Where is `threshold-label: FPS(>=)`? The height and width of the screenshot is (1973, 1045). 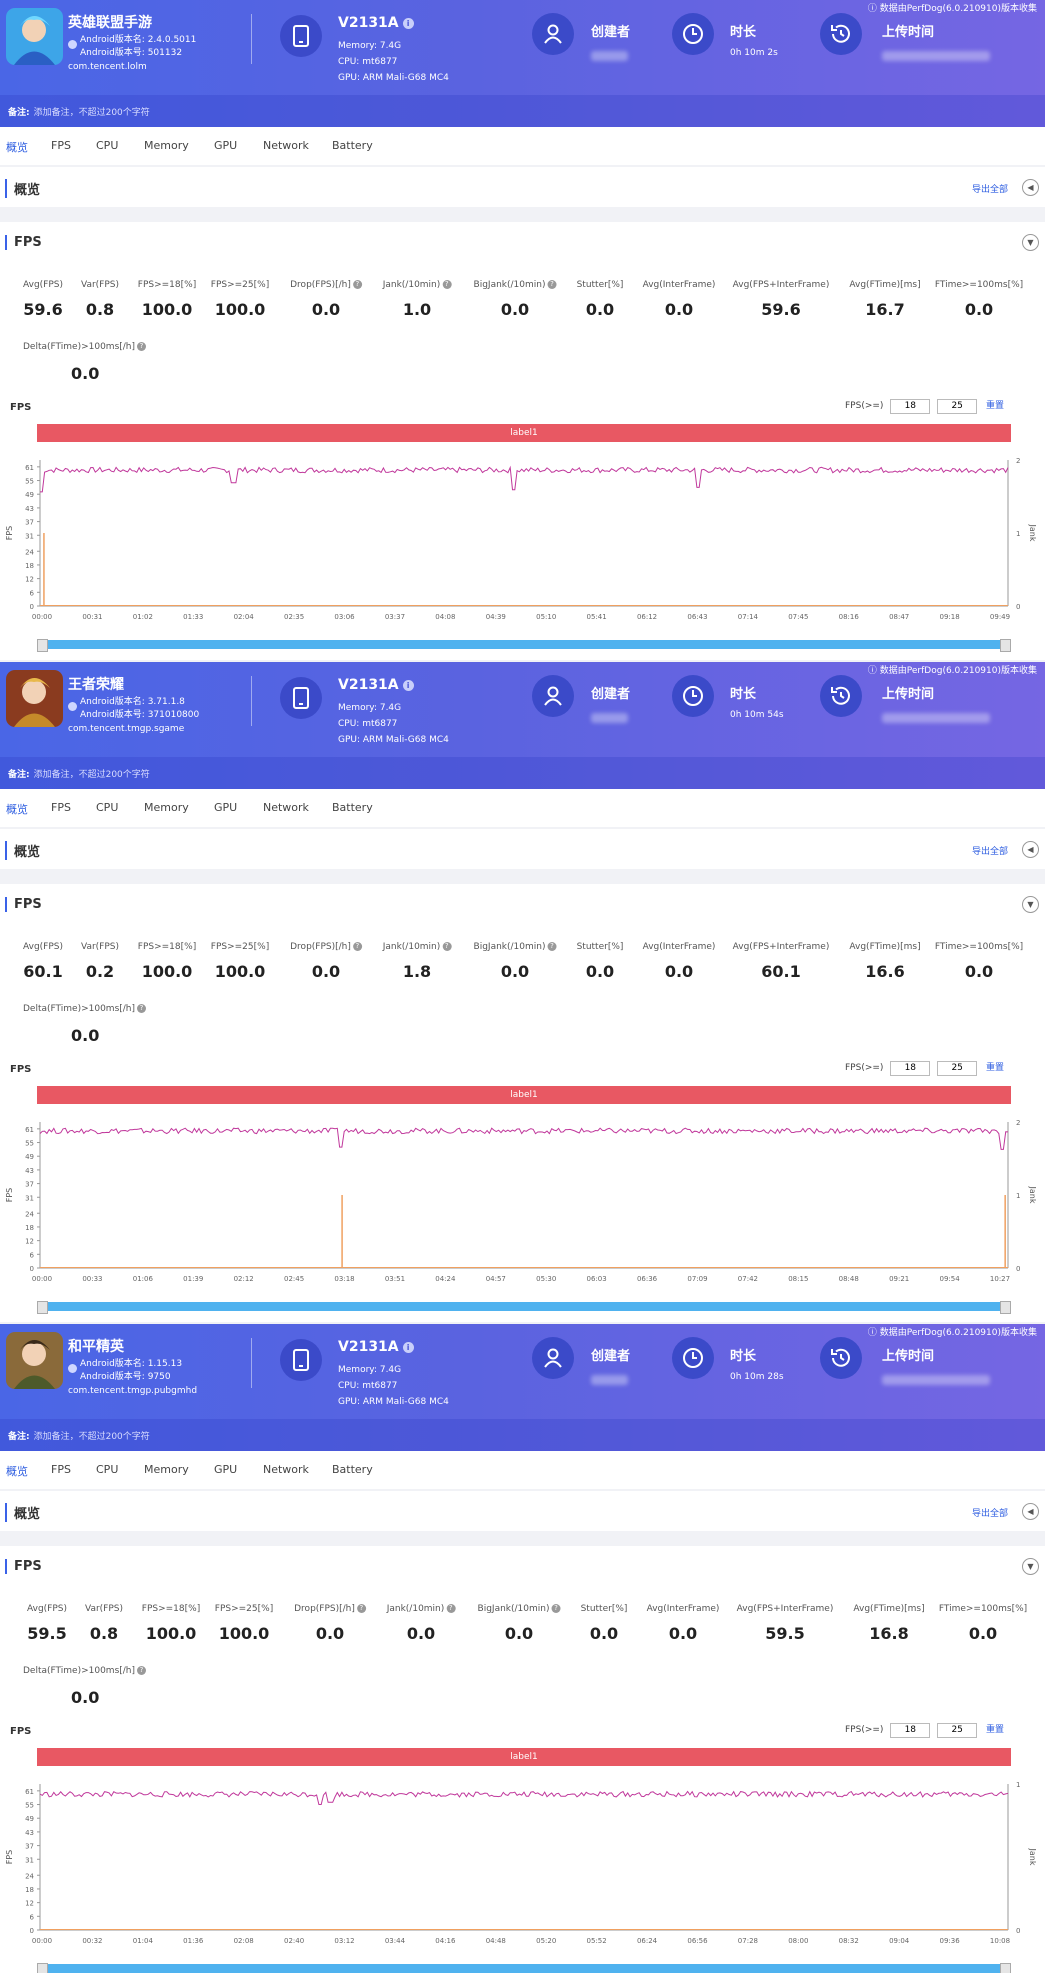
threshold-label: FPS(>=) is located at coordinates (864, 1068).